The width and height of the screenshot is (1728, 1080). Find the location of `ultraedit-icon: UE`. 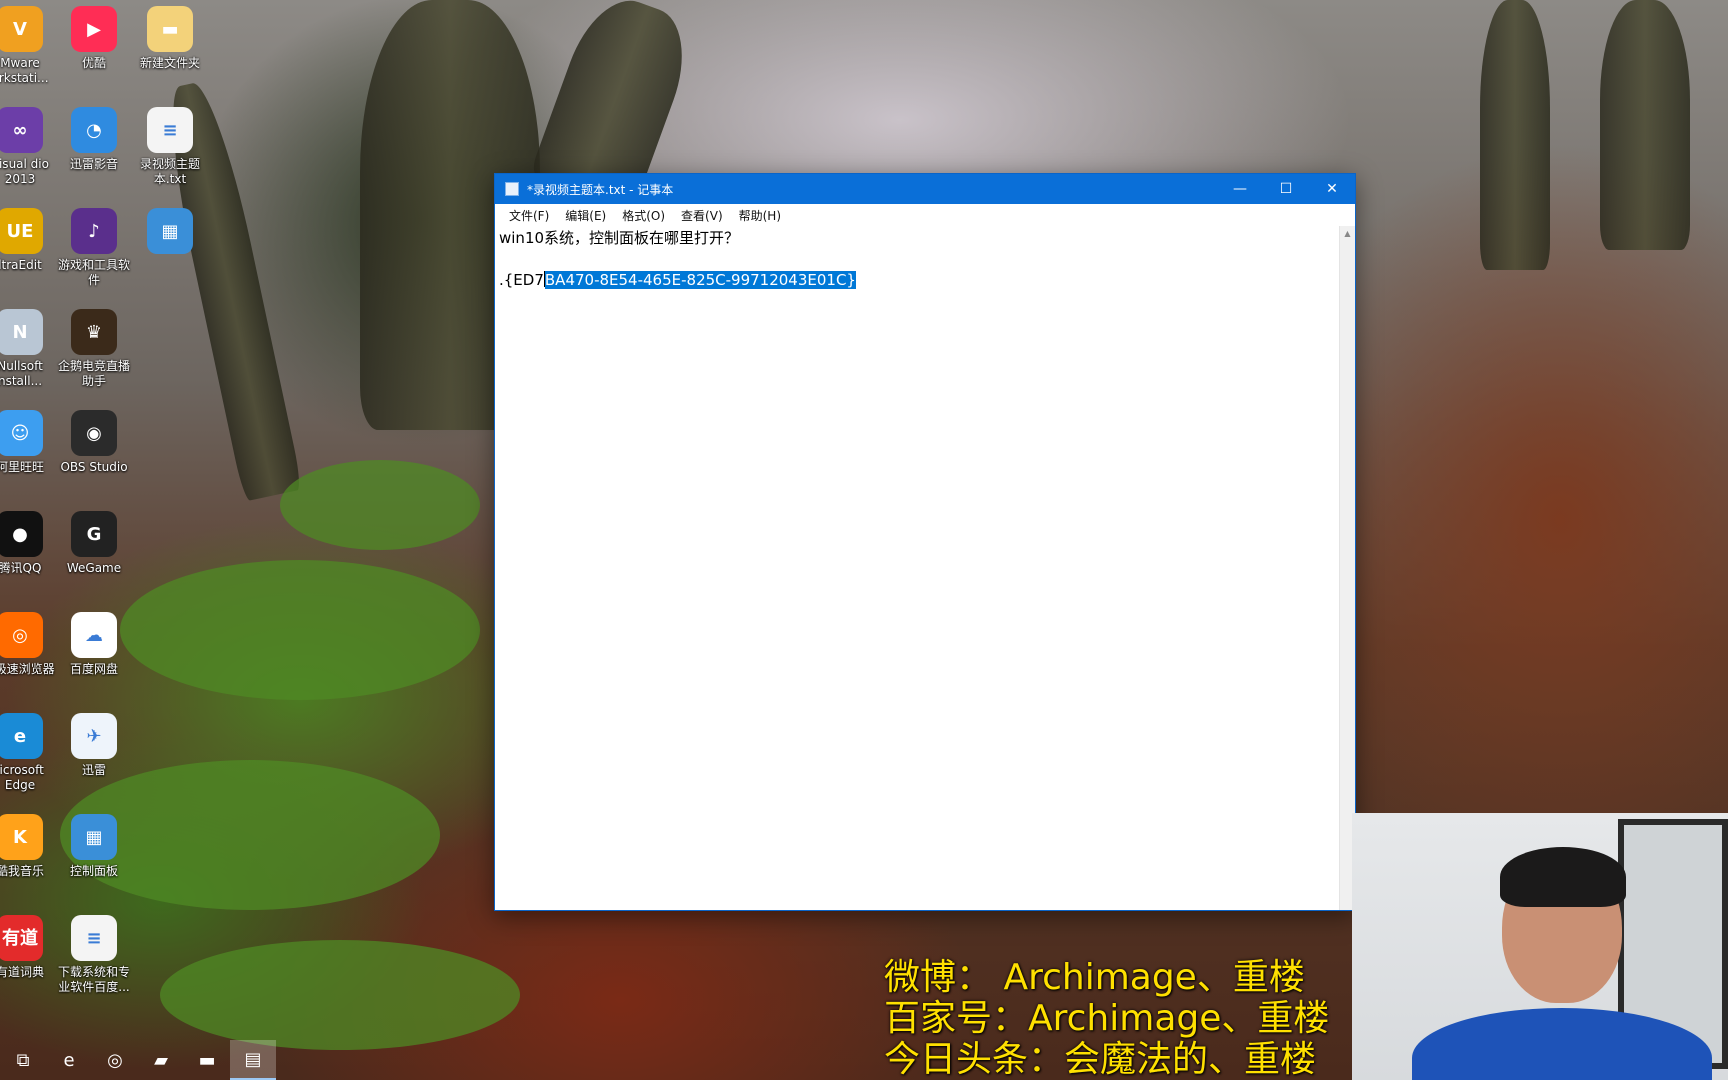

ultraedit-icon: UE is located at coordinates (21, 231).